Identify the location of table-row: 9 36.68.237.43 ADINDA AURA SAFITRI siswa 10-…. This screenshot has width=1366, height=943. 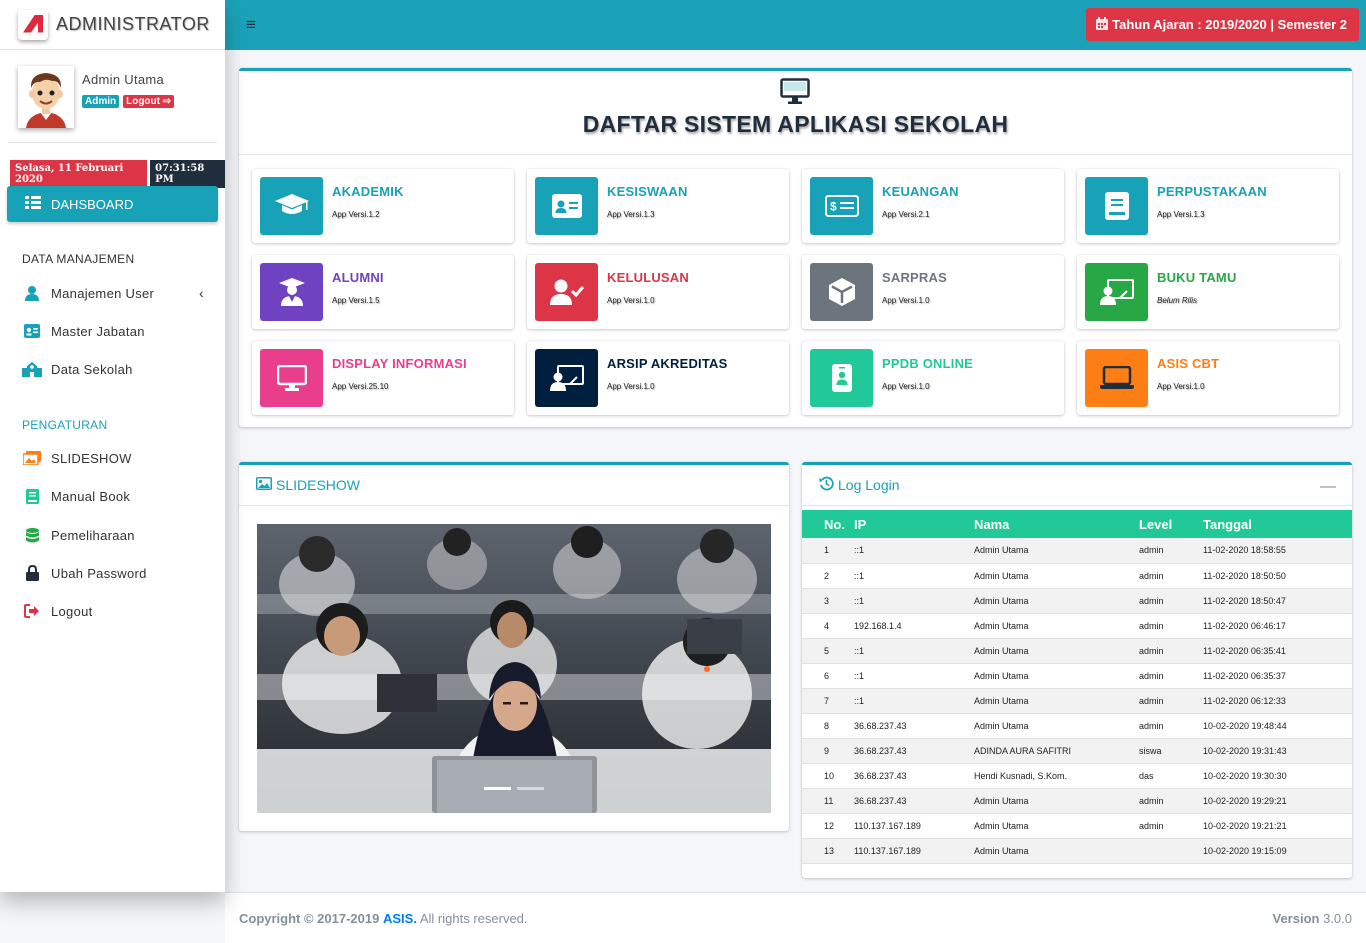
(1077, 751).